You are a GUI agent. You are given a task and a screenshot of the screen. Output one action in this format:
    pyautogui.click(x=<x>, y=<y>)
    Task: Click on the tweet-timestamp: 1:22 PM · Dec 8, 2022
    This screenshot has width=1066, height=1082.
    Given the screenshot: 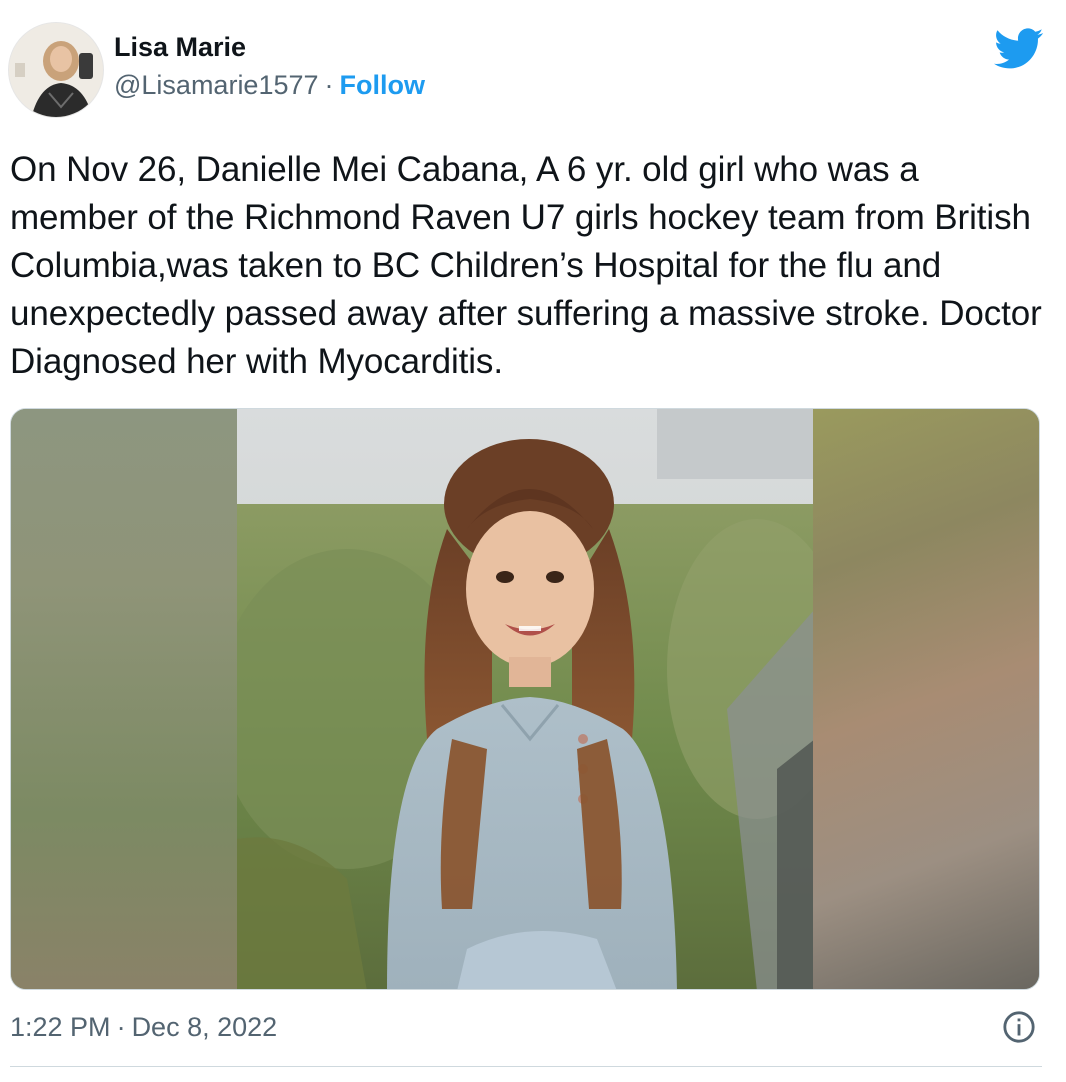 What is the action you would take?
    pyautogui.click(x=143, y=1027)
    